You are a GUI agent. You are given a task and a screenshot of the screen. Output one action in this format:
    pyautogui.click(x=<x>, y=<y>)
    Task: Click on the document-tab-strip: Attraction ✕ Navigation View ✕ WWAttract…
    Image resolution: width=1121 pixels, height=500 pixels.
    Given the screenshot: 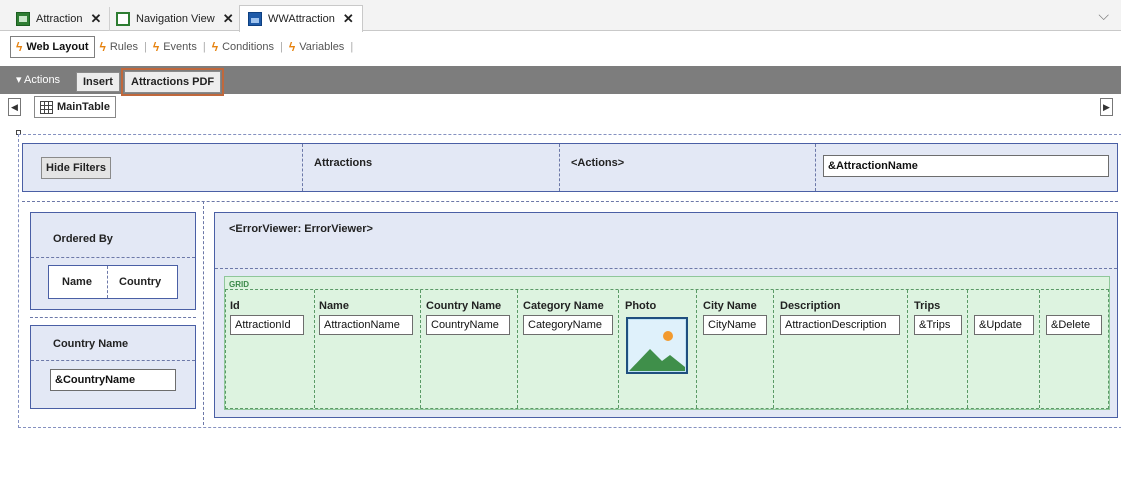 What is the action you would take?
    pyautogui.click(x=560, y=16)
    